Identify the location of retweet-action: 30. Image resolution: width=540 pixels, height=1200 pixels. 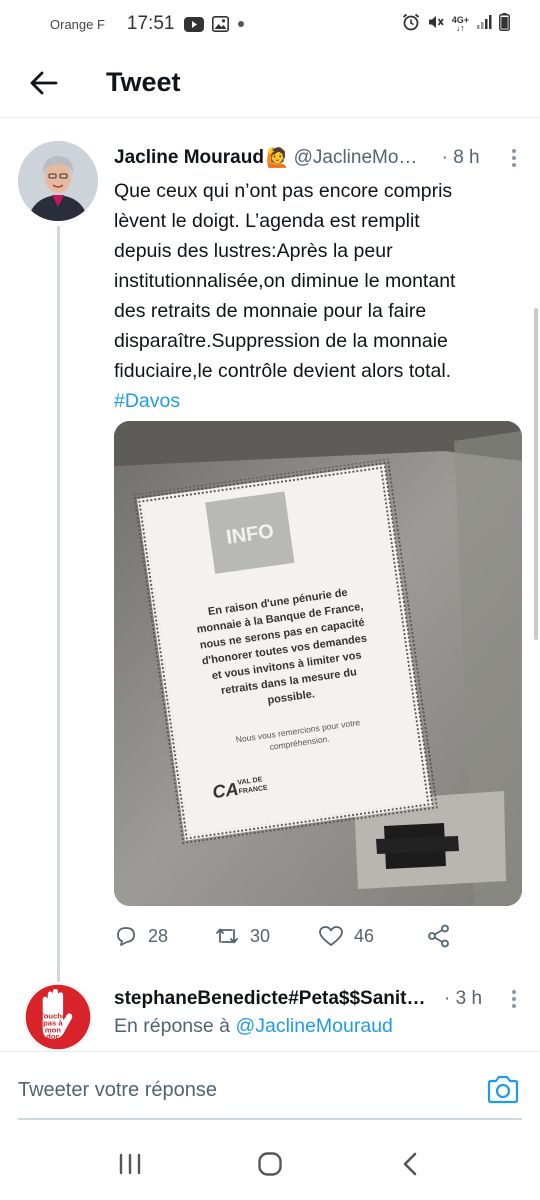
(266, 936).